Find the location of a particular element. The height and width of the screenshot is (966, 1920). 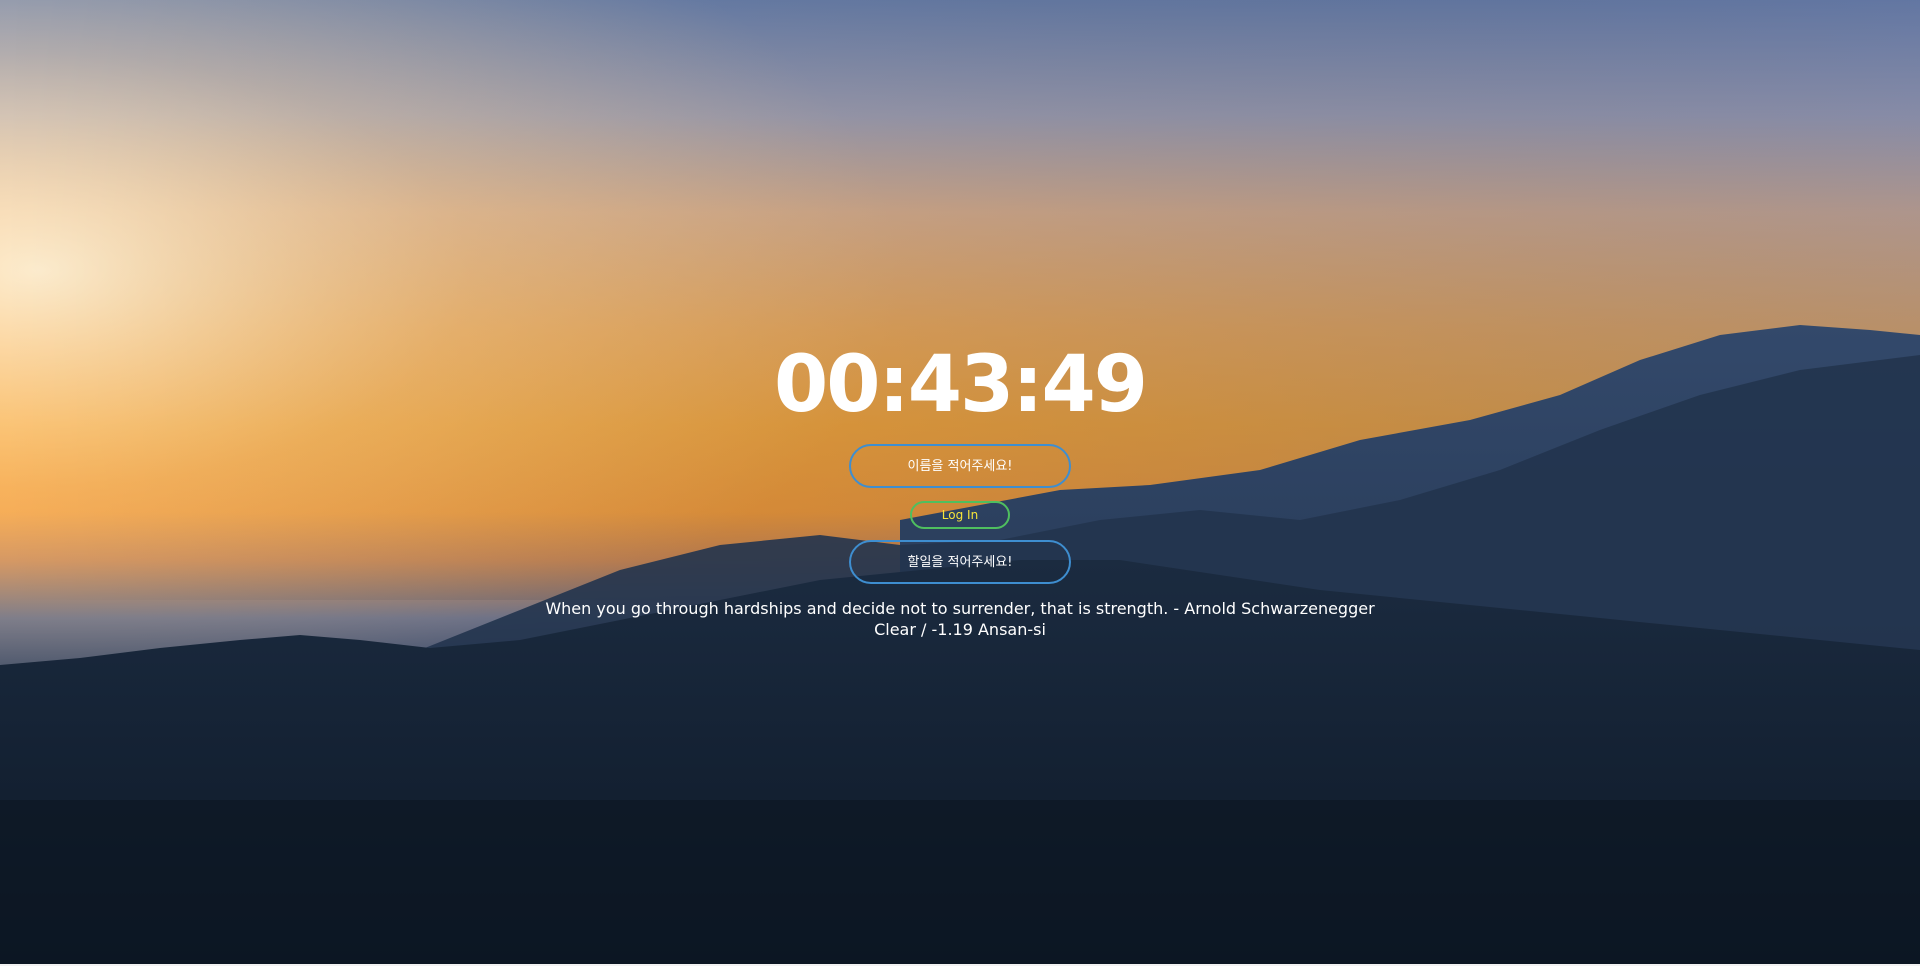

weather-text: Clear / -1.19 Ansan-si is located at coordinates (960, 629).